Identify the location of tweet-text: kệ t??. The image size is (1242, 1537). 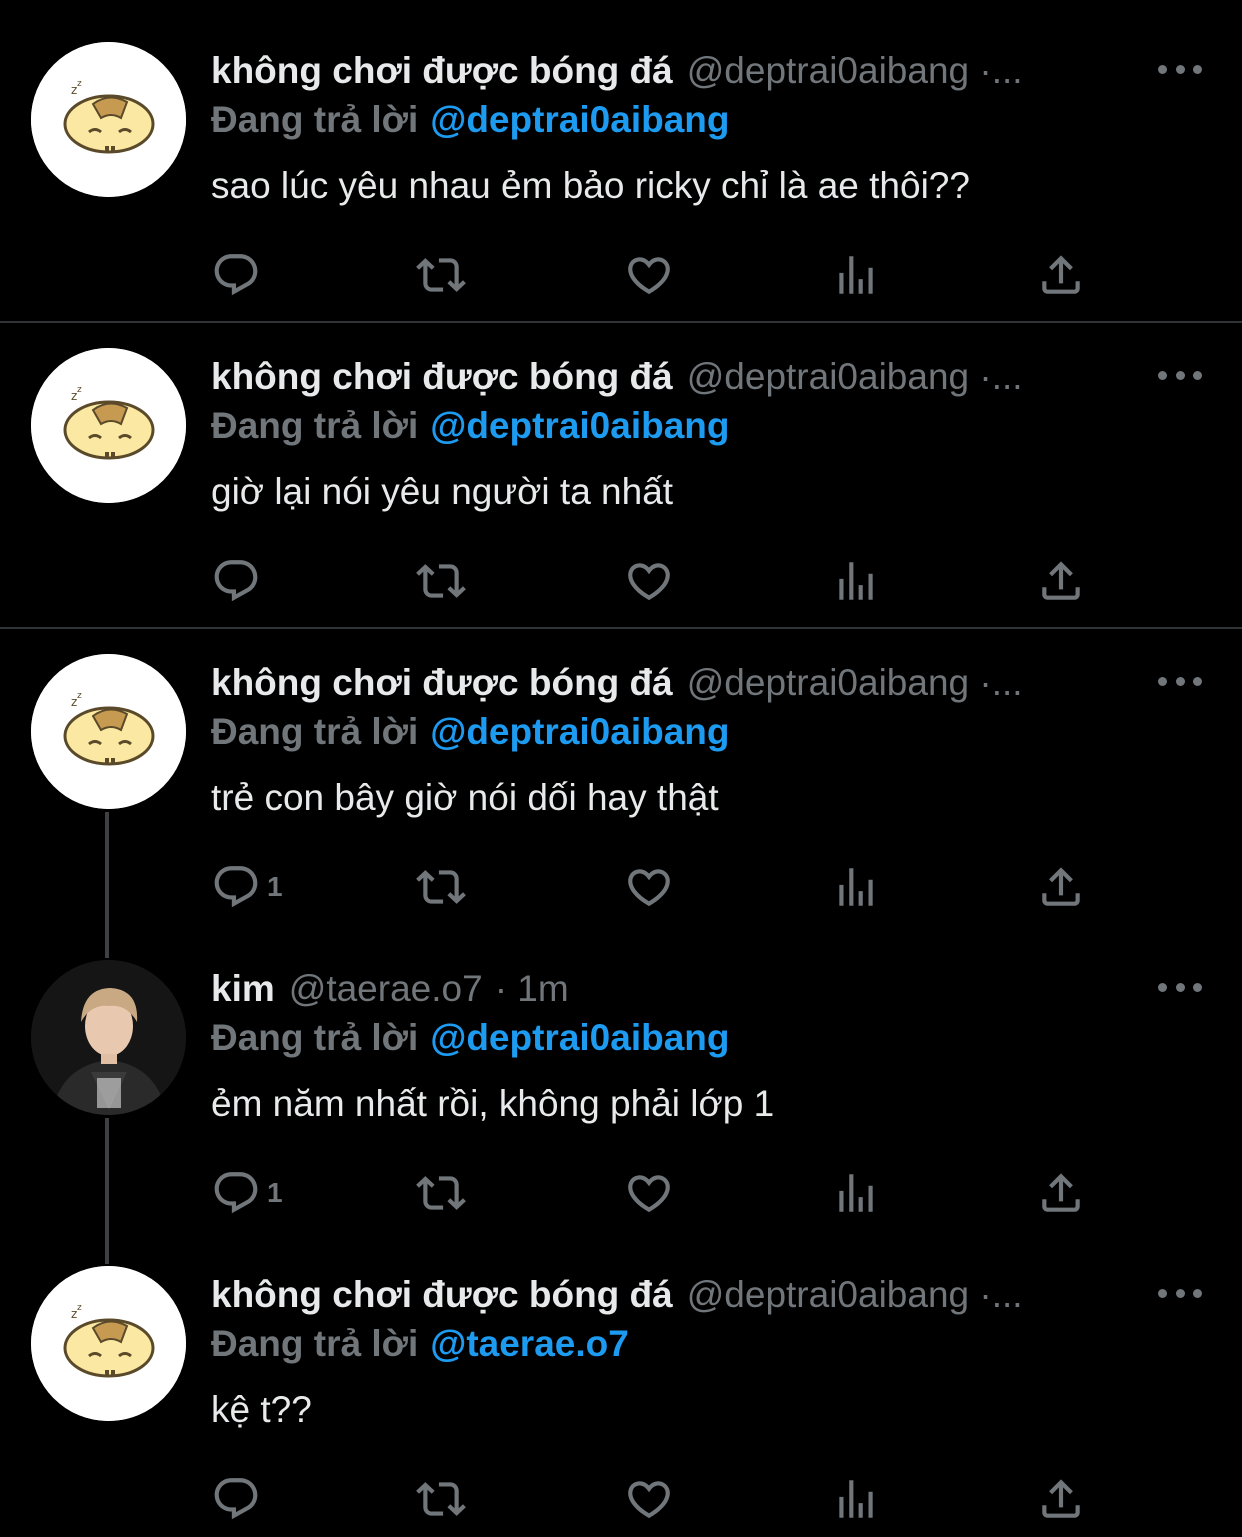
(261, 1409).